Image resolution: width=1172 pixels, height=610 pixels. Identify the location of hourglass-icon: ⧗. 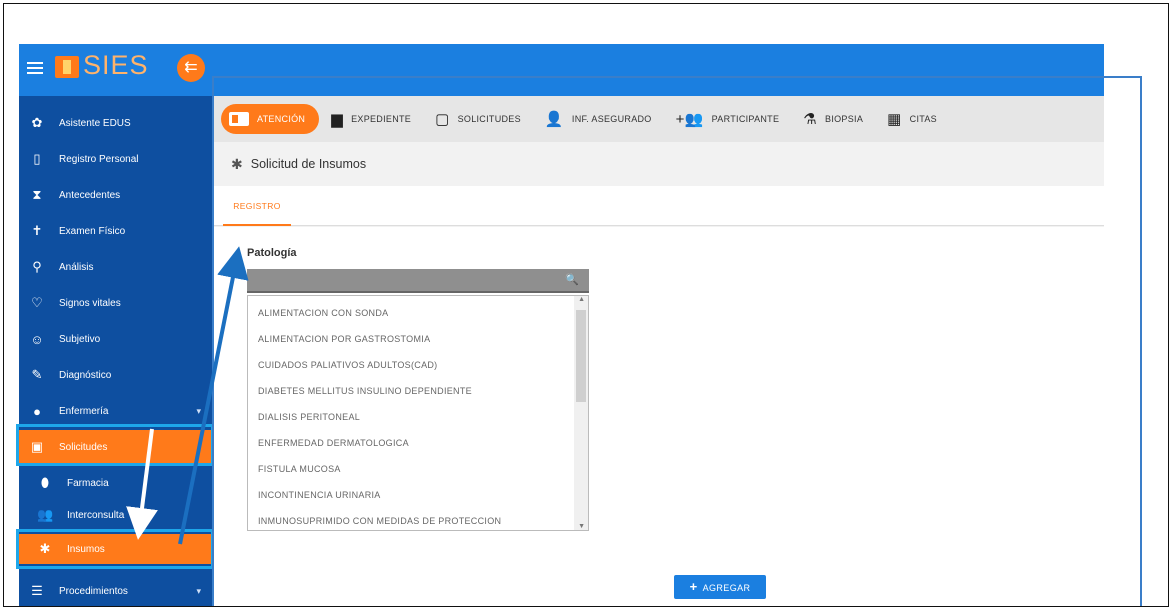
(37, 194).